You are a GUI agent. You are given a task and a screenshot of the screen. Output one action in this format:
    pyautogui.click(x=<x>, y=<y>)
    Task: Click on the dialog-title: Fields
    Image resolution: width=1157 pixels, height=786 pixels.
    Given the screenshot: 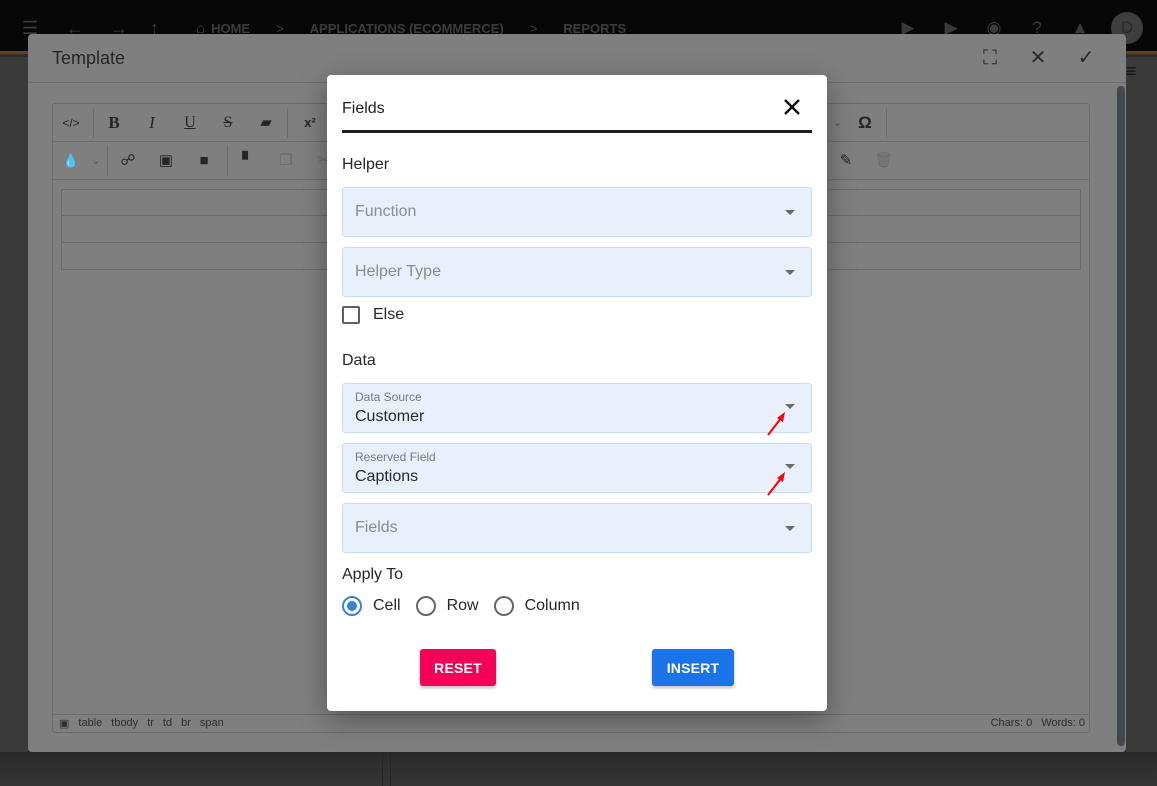 What is the action you would take?
    pyautogui.click(x=363, y=108)
    